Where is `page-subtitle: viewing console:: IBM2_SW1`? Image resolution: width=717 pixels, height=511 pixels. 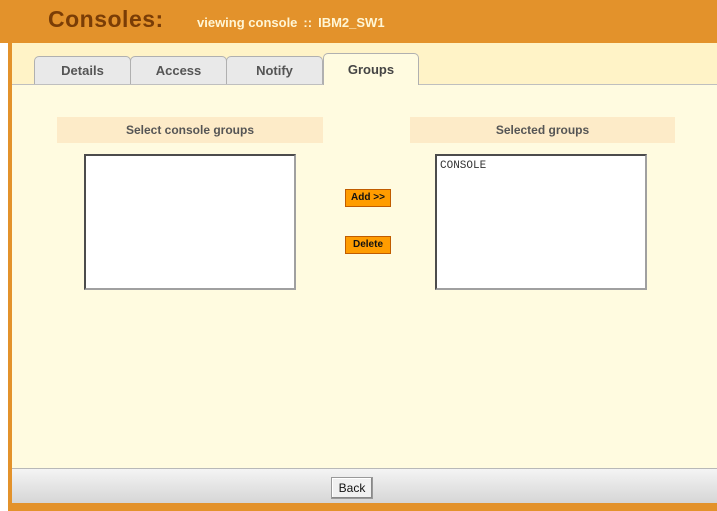 page-subtitle: viewing console:: IBM2_SW1 is located at coordinates (291, 22).